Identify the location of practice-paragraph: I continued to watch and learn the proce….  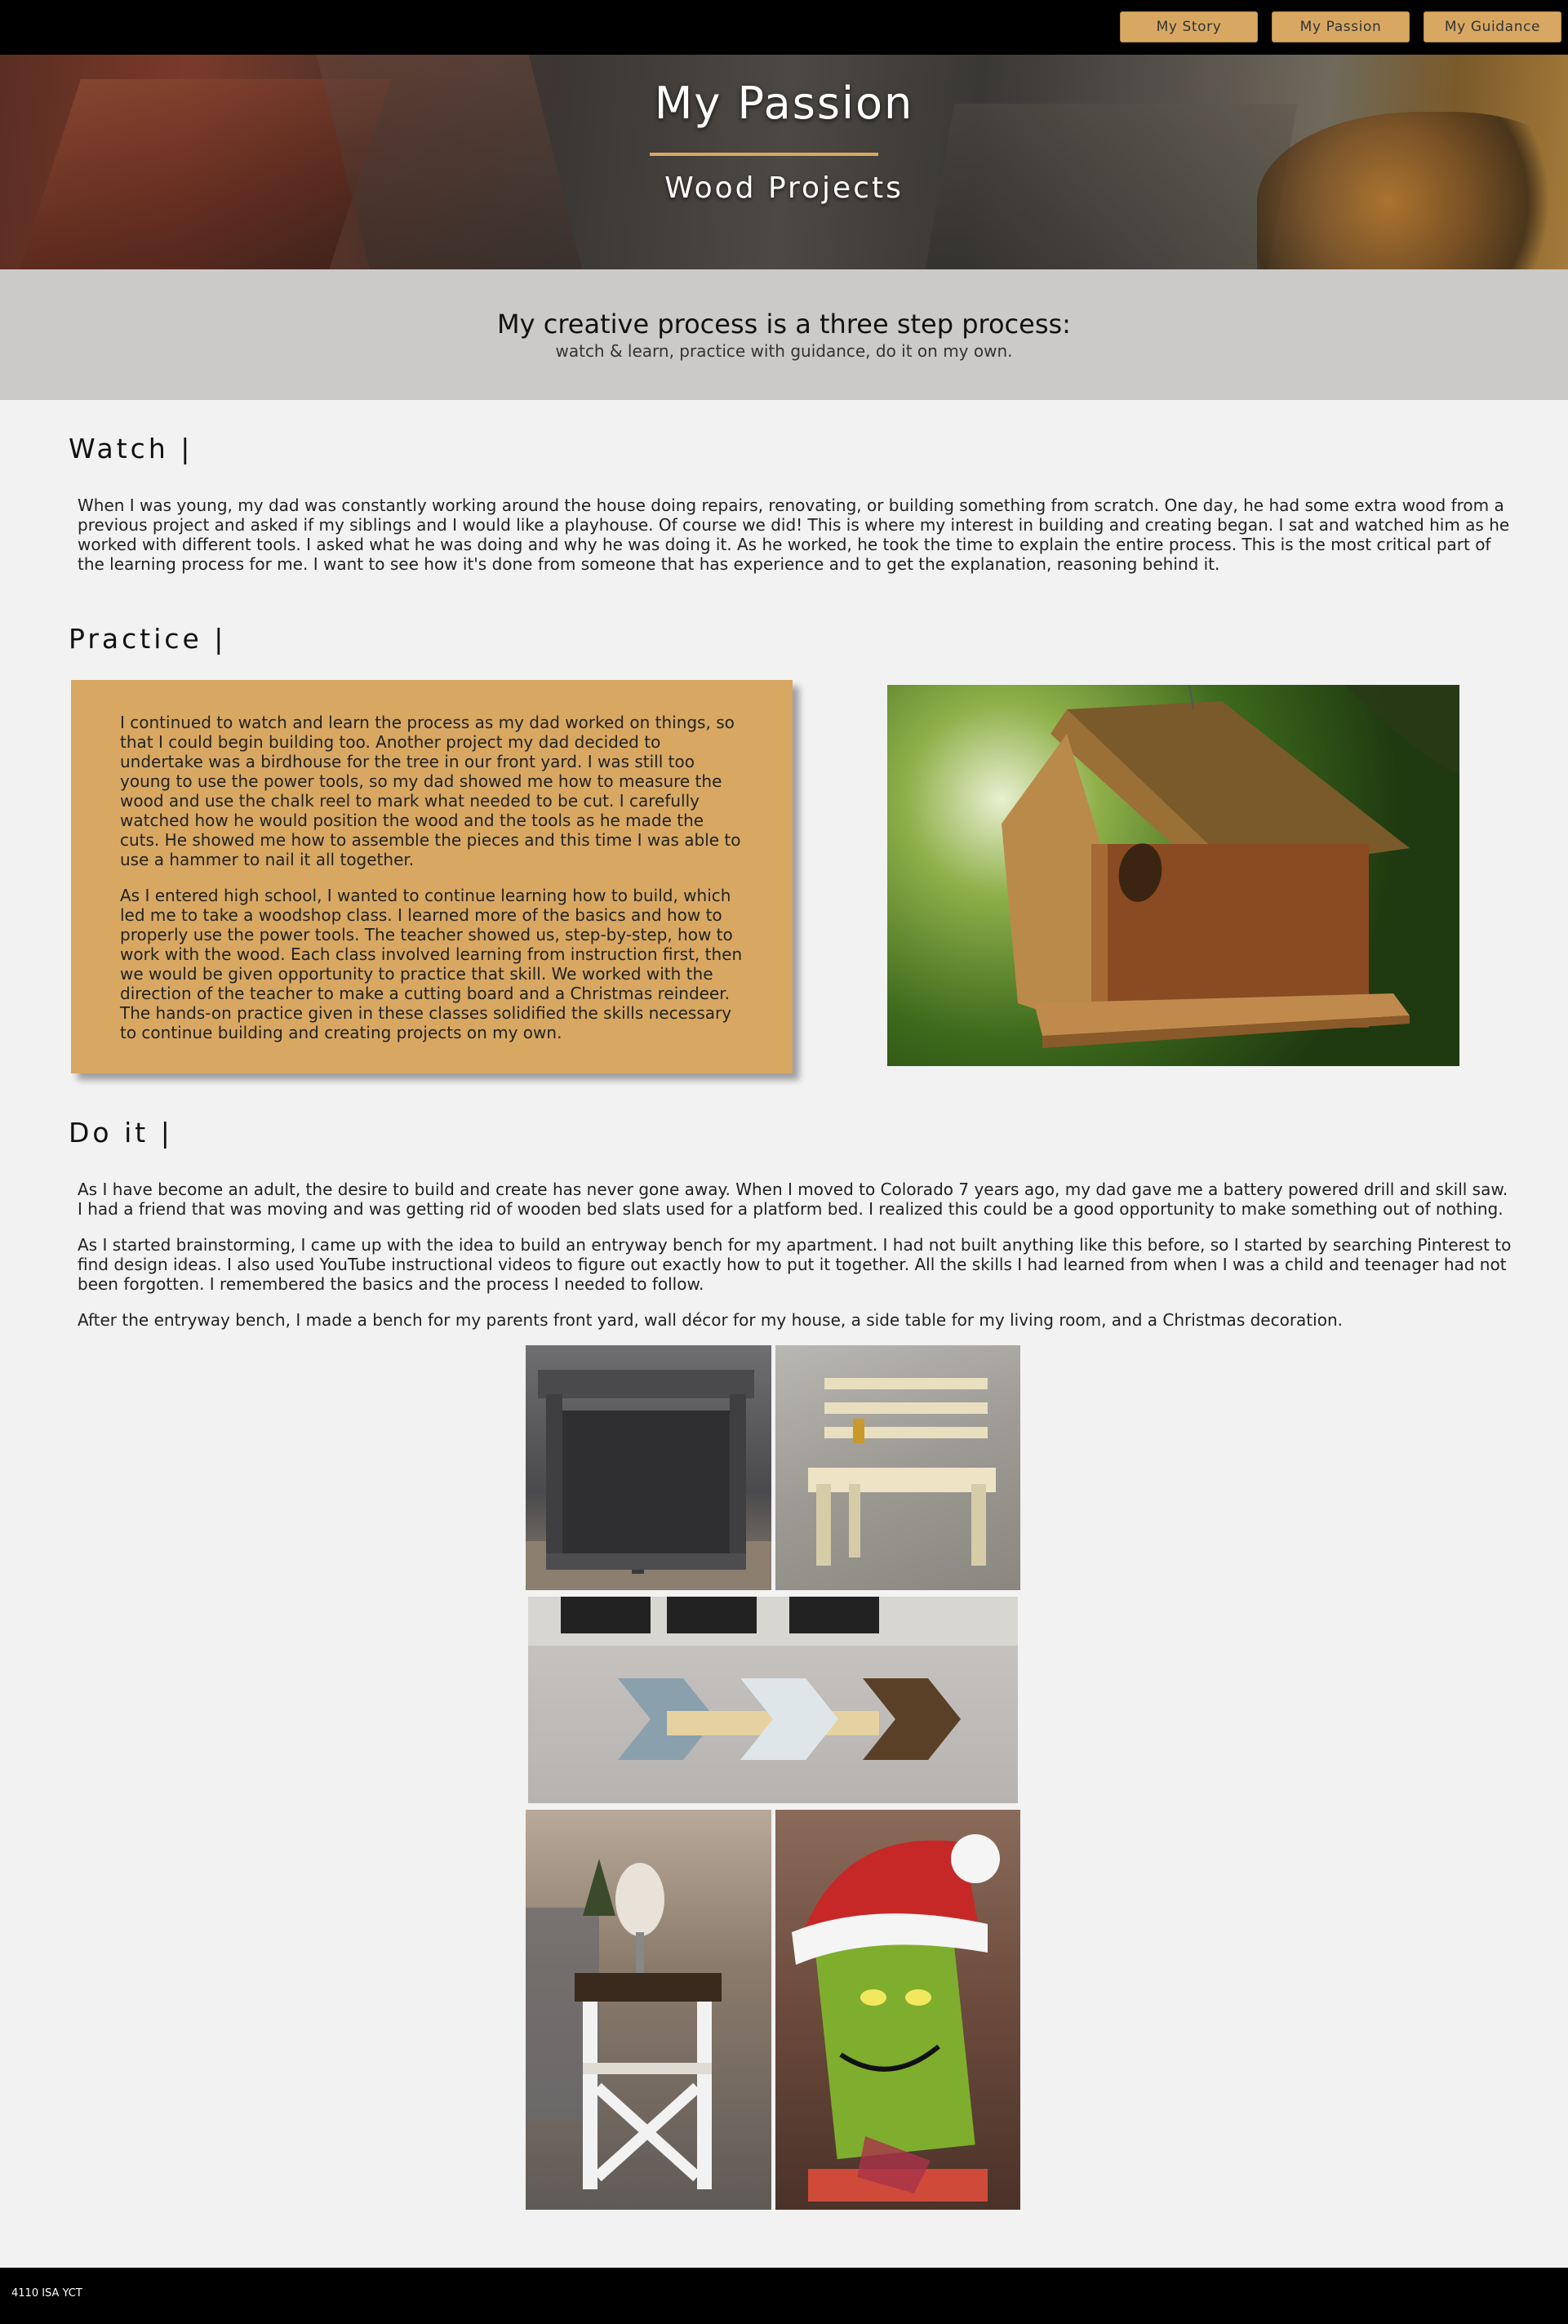
(431, 791).